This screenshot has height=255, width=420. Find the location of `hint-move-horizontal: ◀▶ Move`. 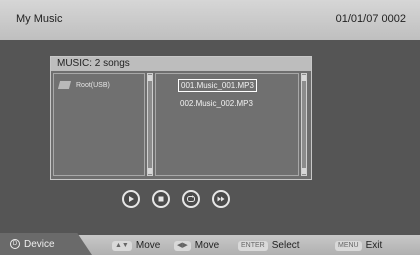

hint-move-horizontal: ◀▶ Move is located at coordinates (196, 245).